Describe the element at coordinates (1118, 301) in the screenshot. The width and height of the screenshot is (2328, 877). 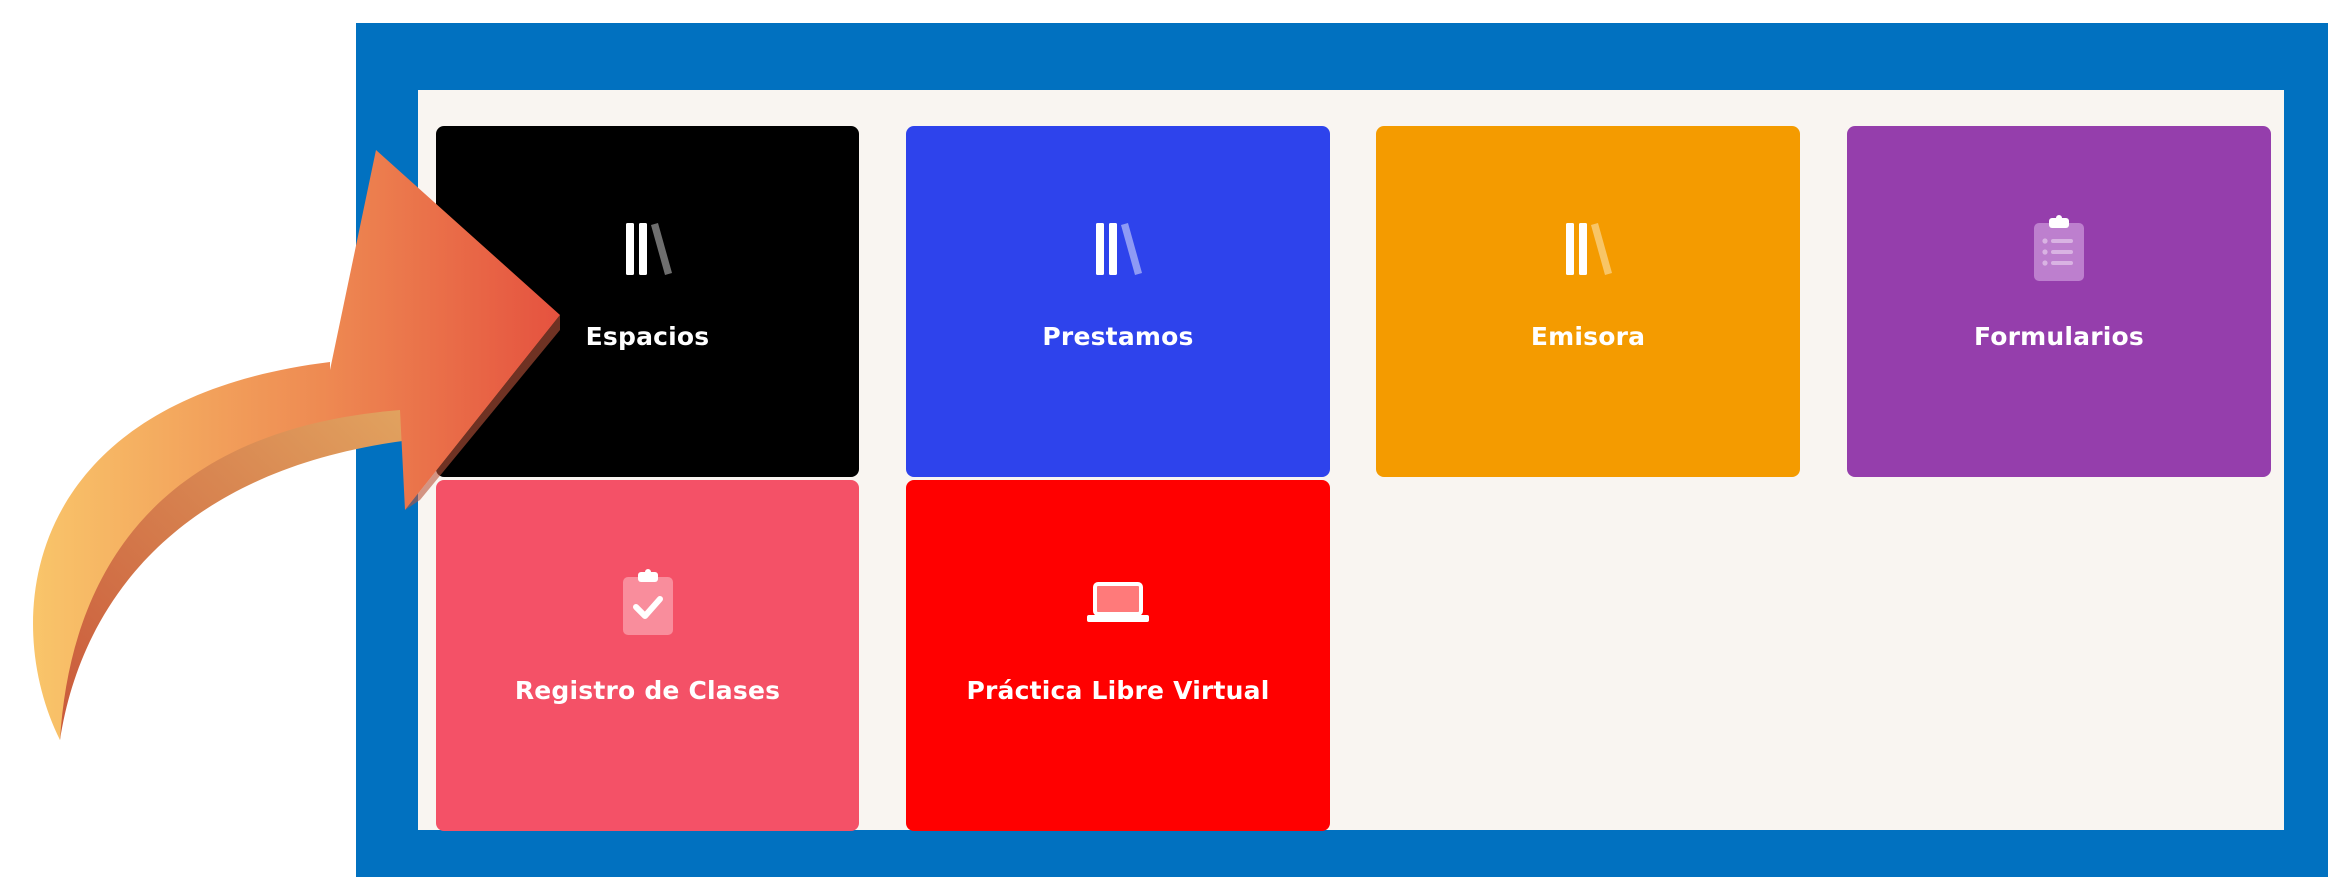
I see `tile-prestamos: Prestamos` at that location.